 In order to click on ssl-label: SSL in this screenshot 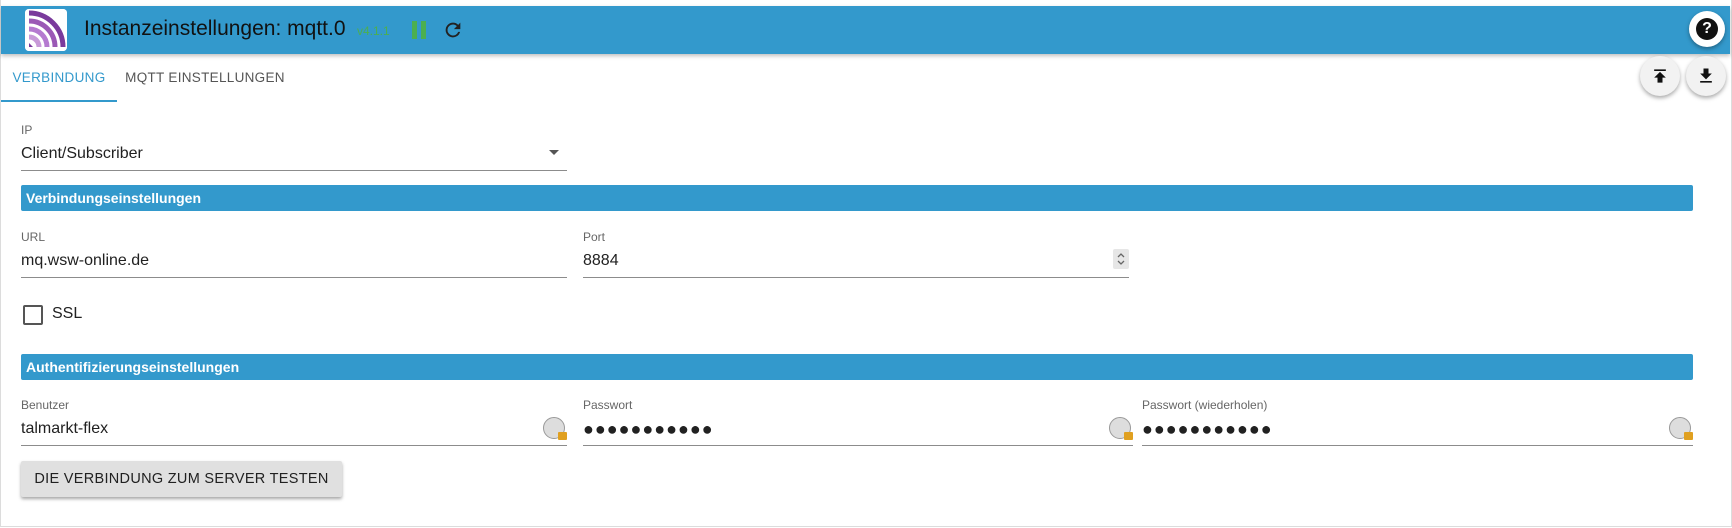, I will do `click(67, 313)`.